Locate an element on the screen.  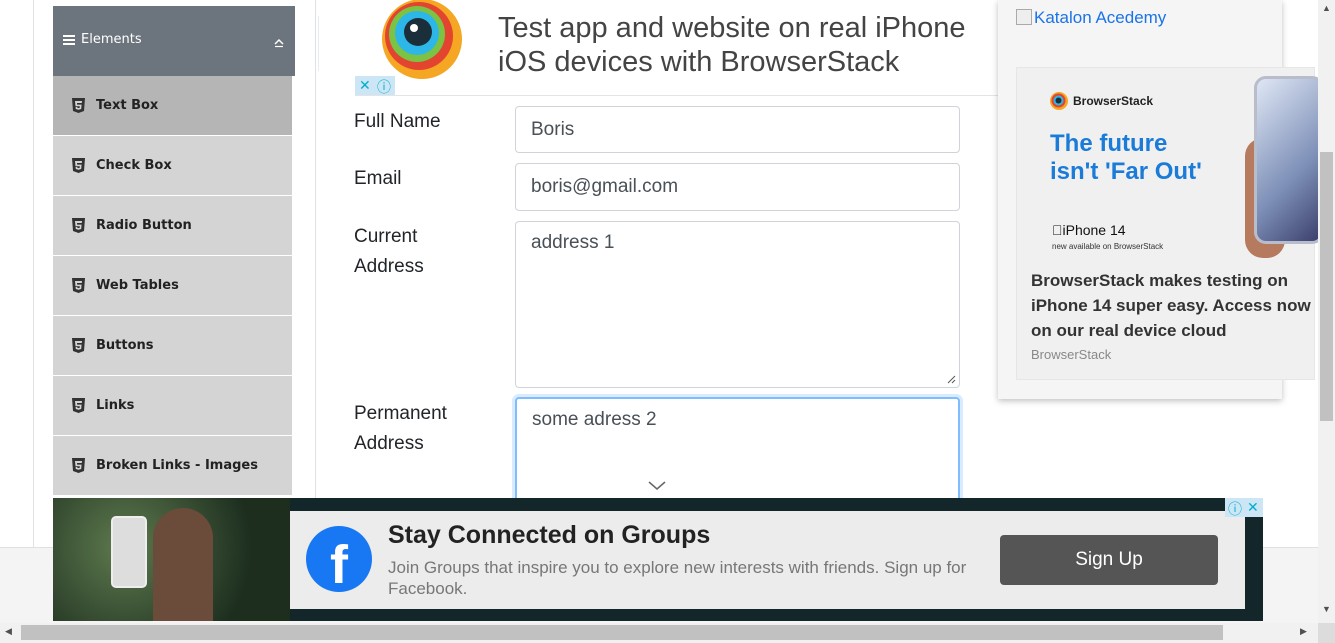
full-name-input is located at coordinates (737, 129).